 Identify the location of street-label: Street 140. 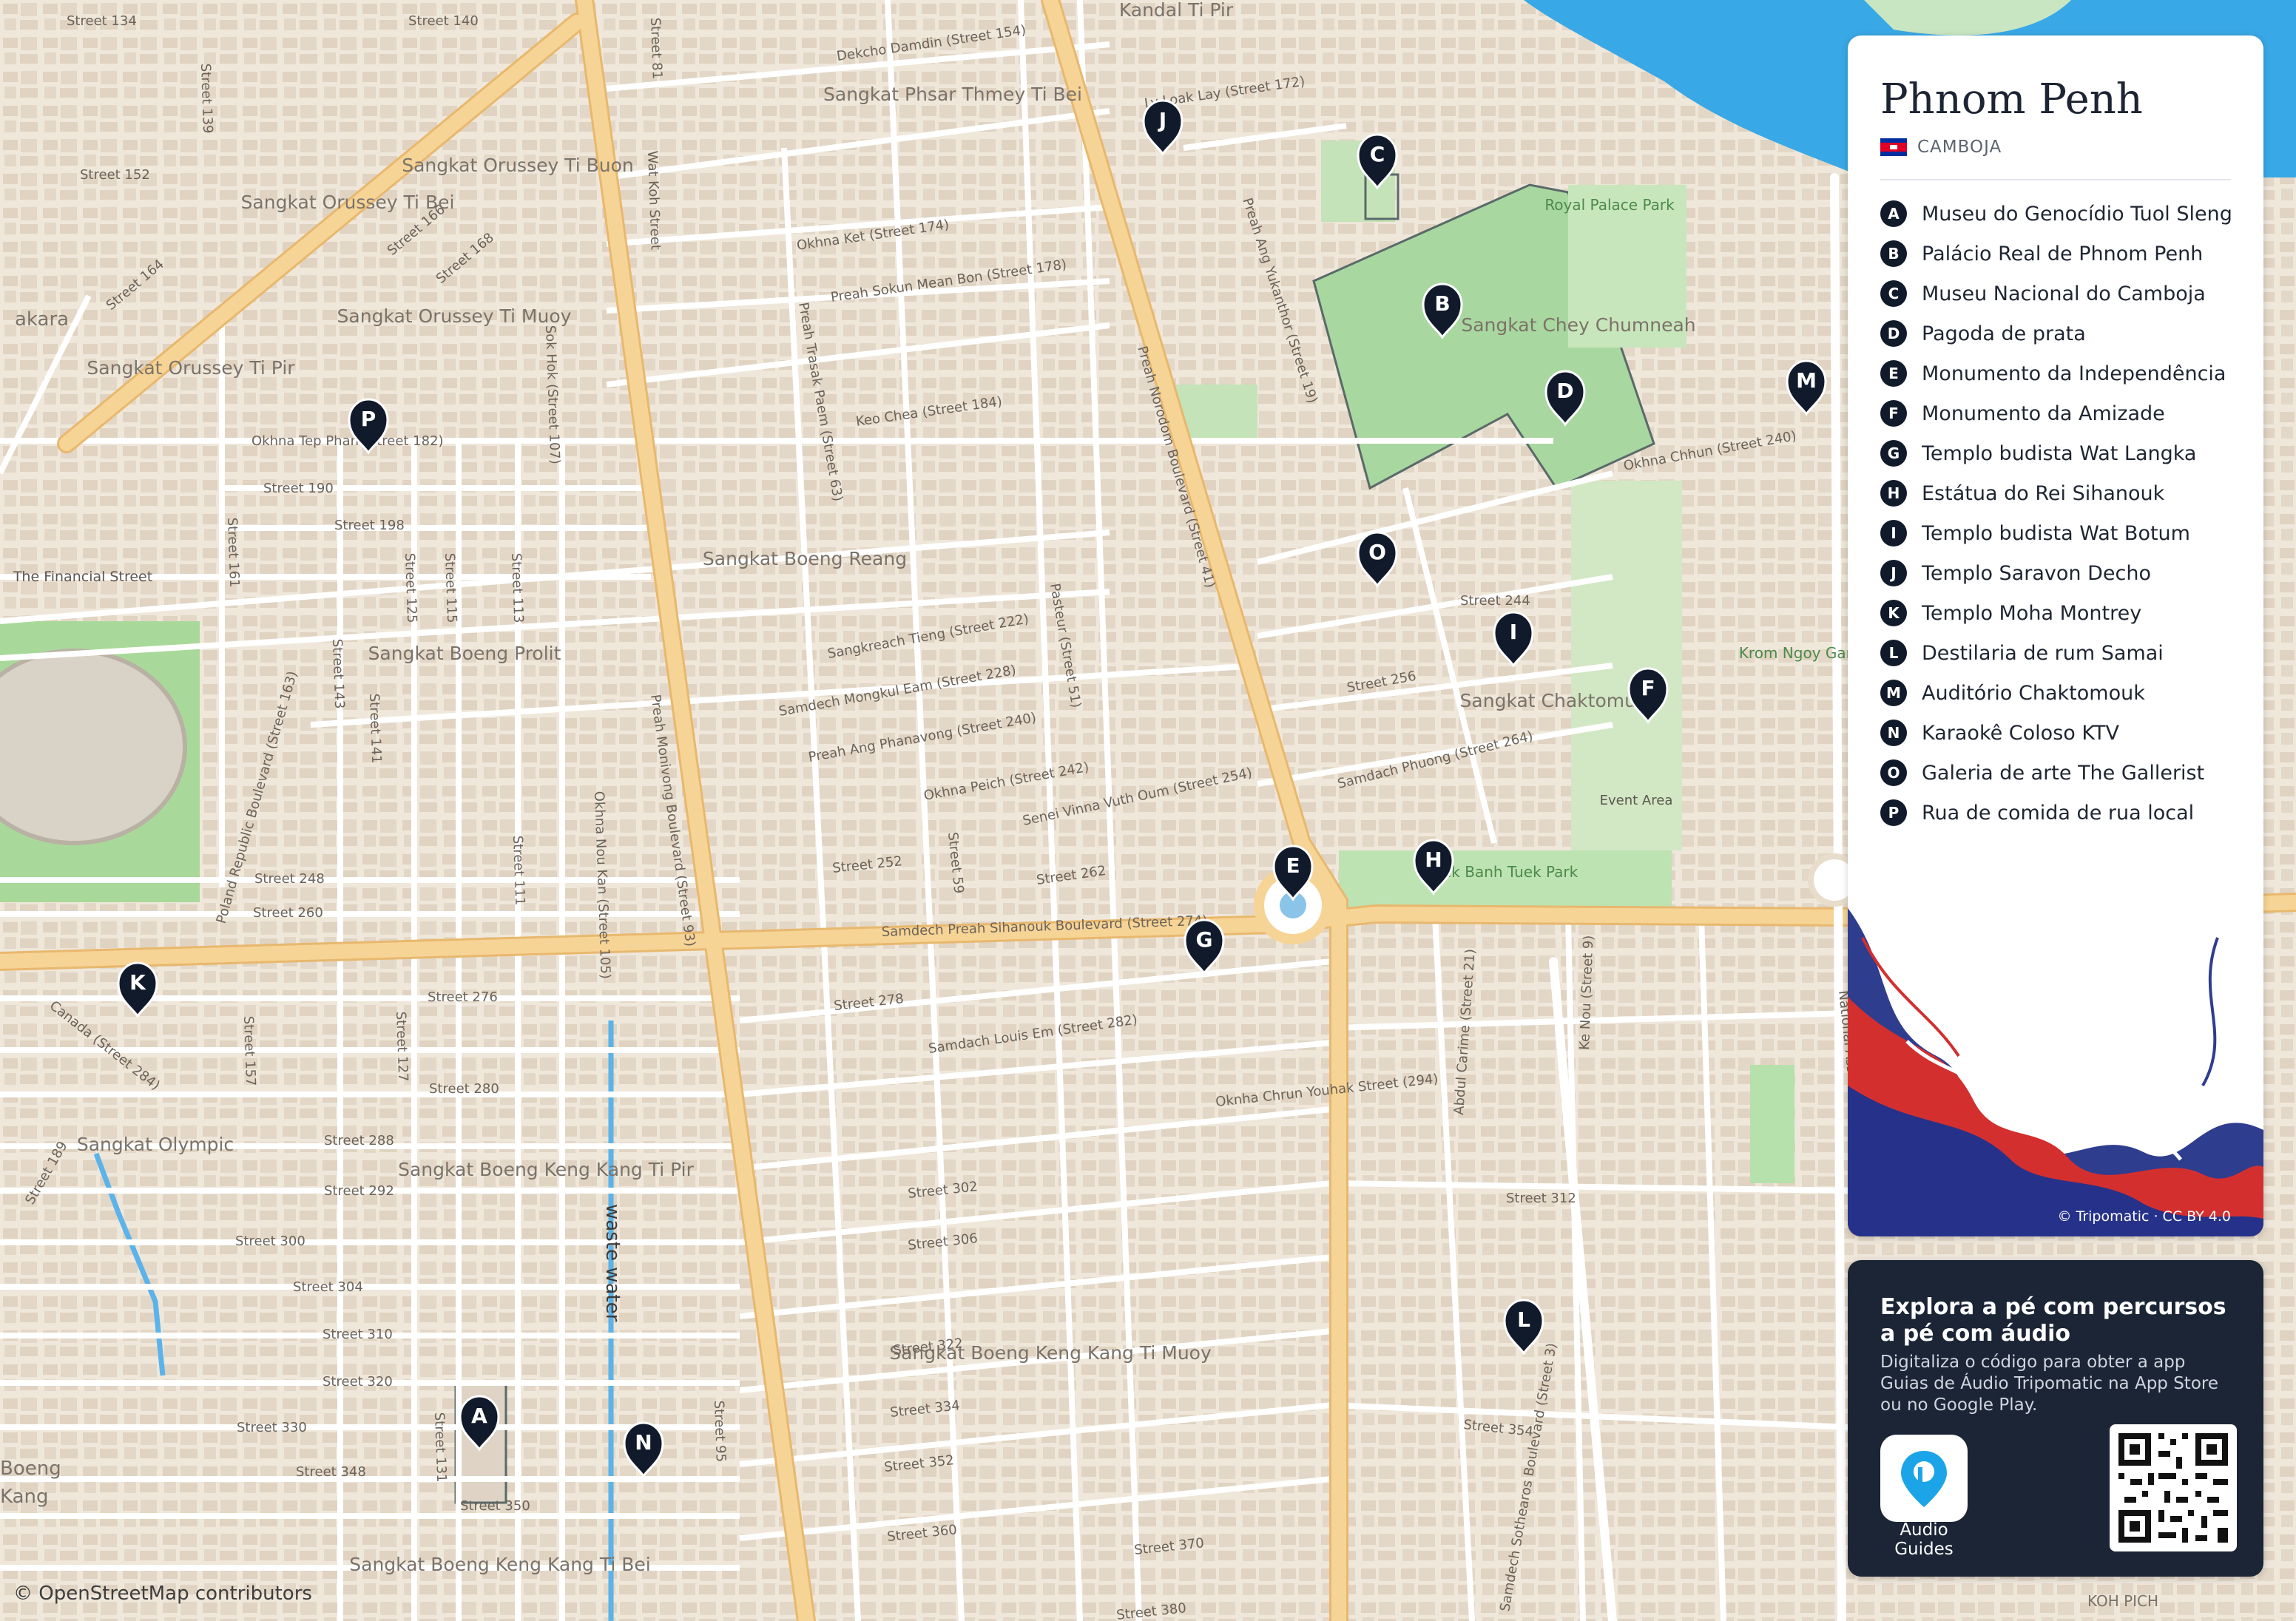
(443, 21).